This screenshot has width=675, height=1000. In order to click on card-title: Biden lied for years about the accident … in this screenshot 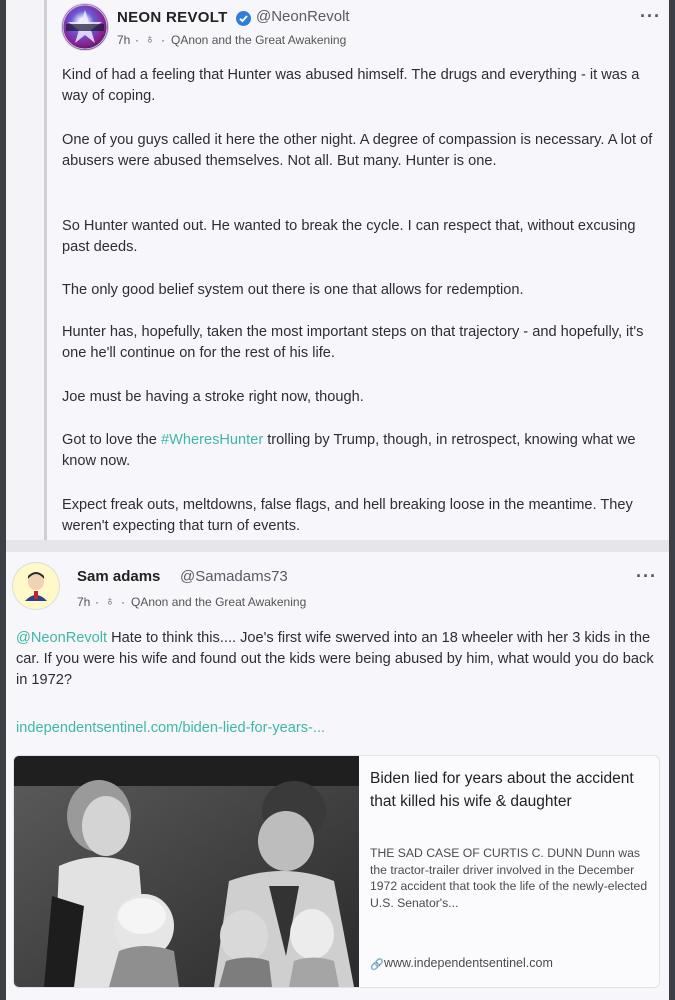, I will do `click(505, 790)`.